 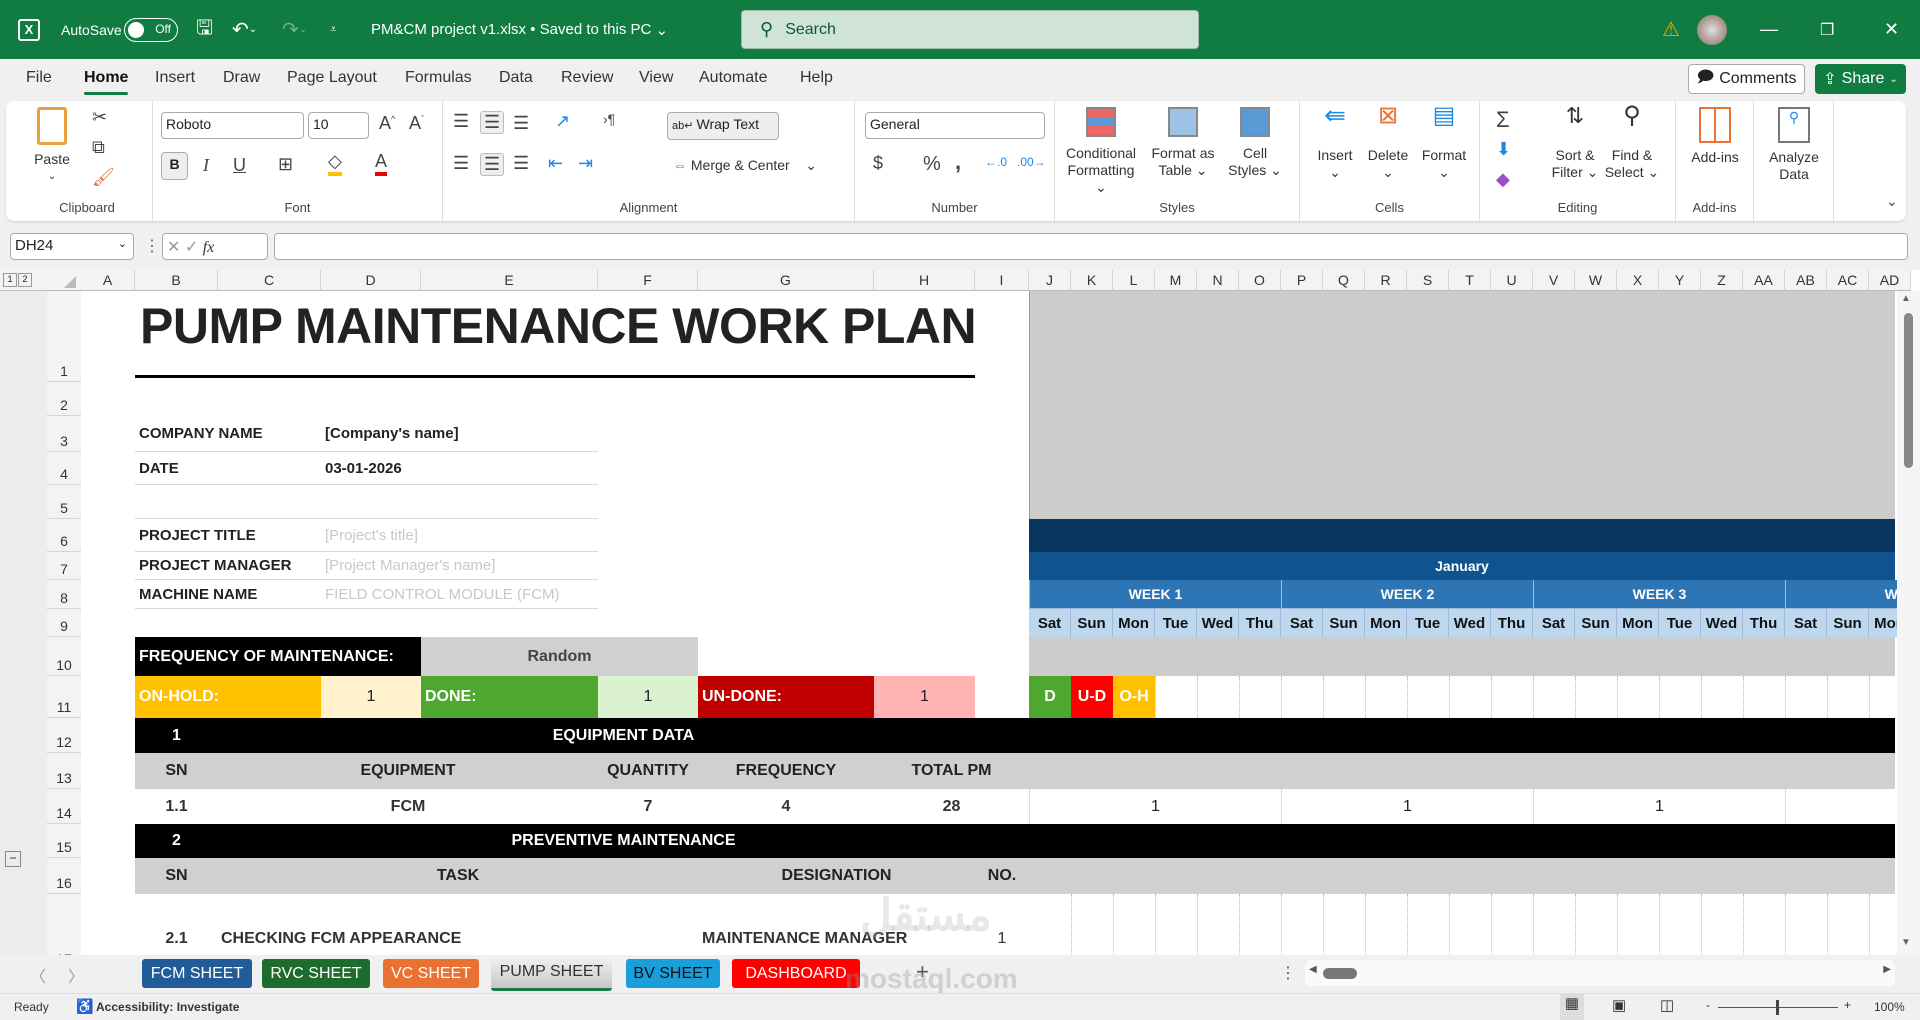 I want to click on autosum-icon: Σ, so click(x=1503, y=120).